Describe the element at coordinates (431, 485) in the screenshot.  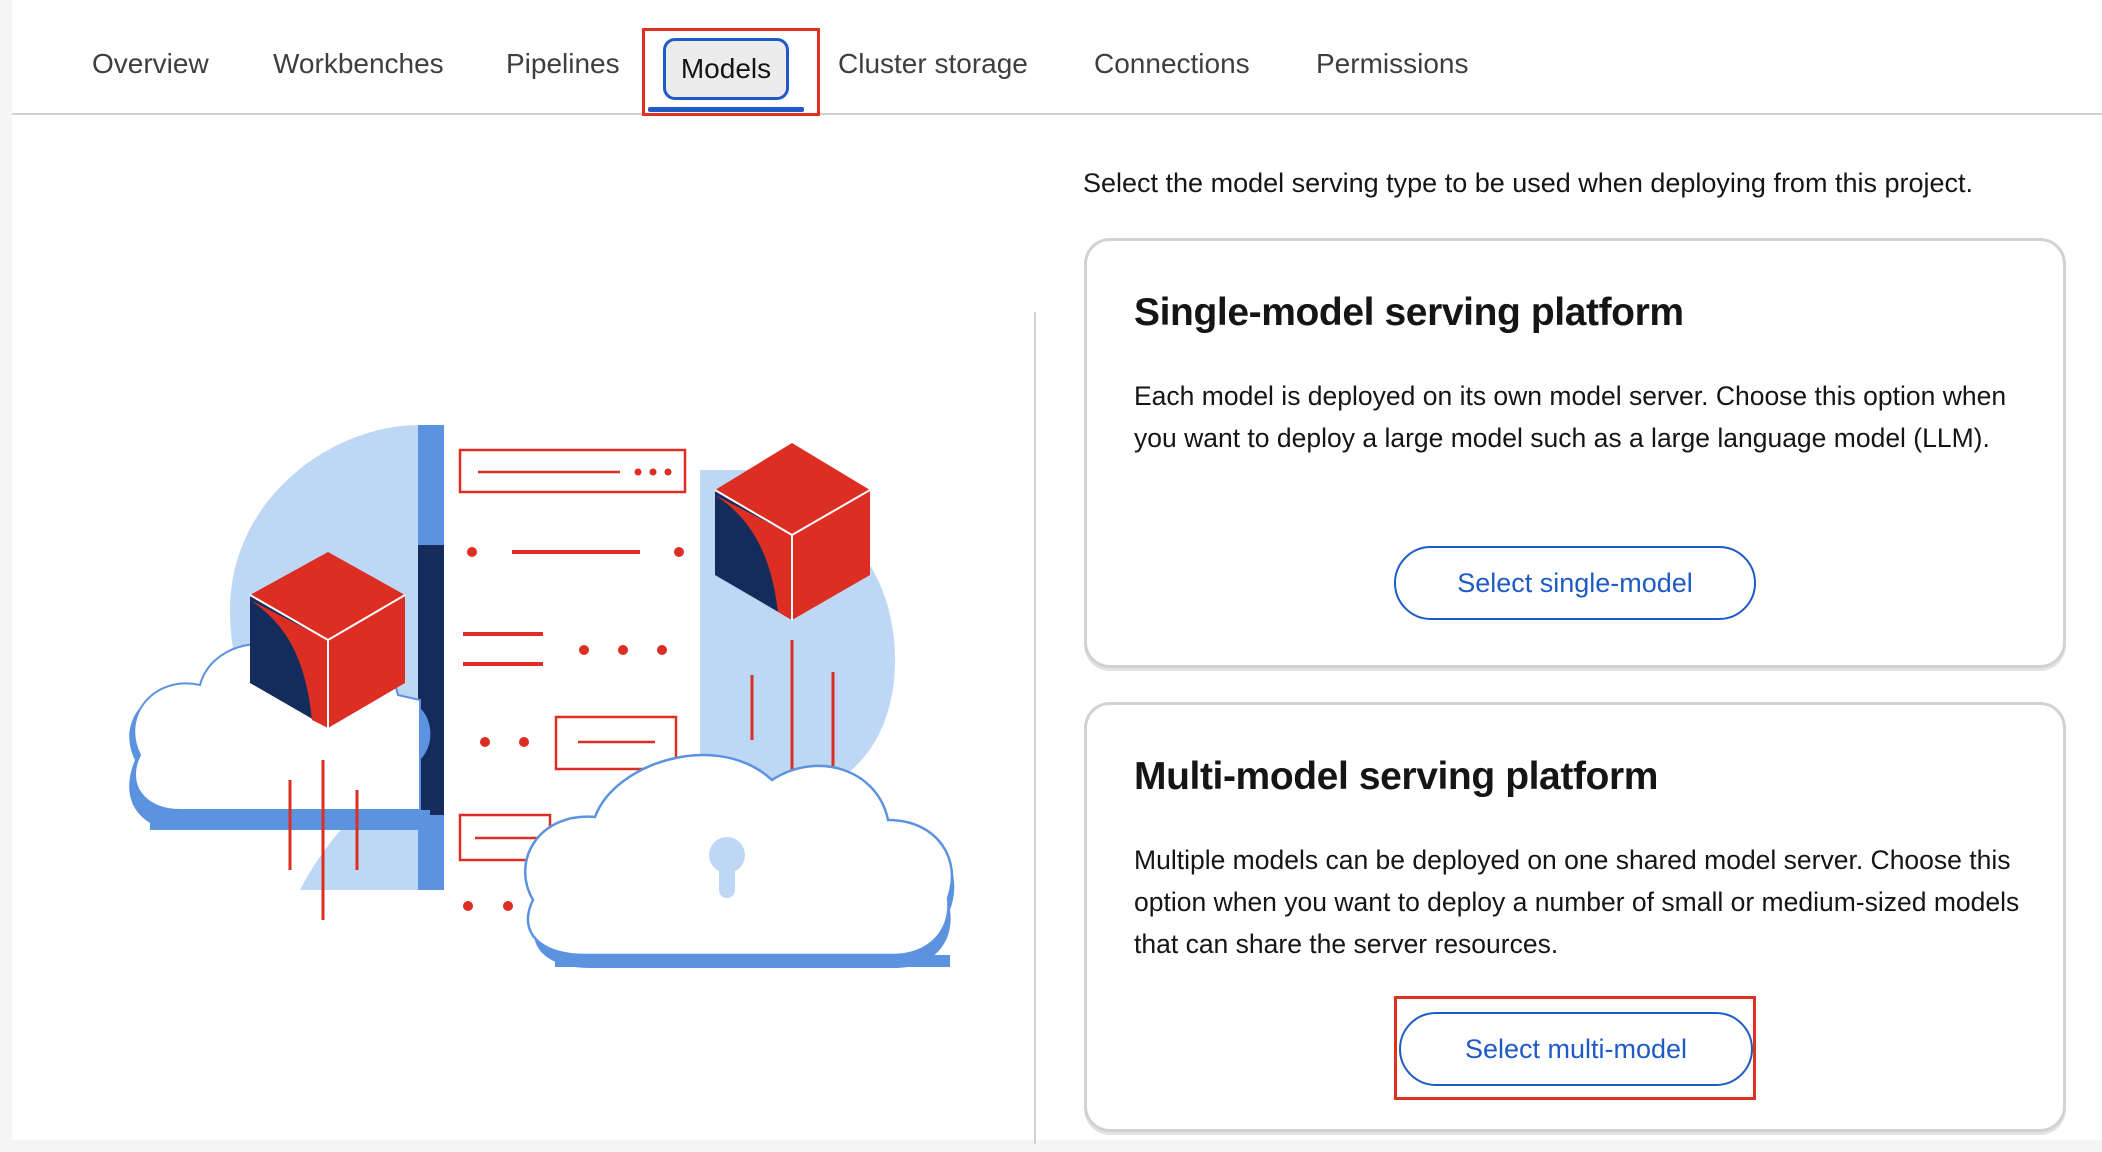
I see `pillar-top` at that location.